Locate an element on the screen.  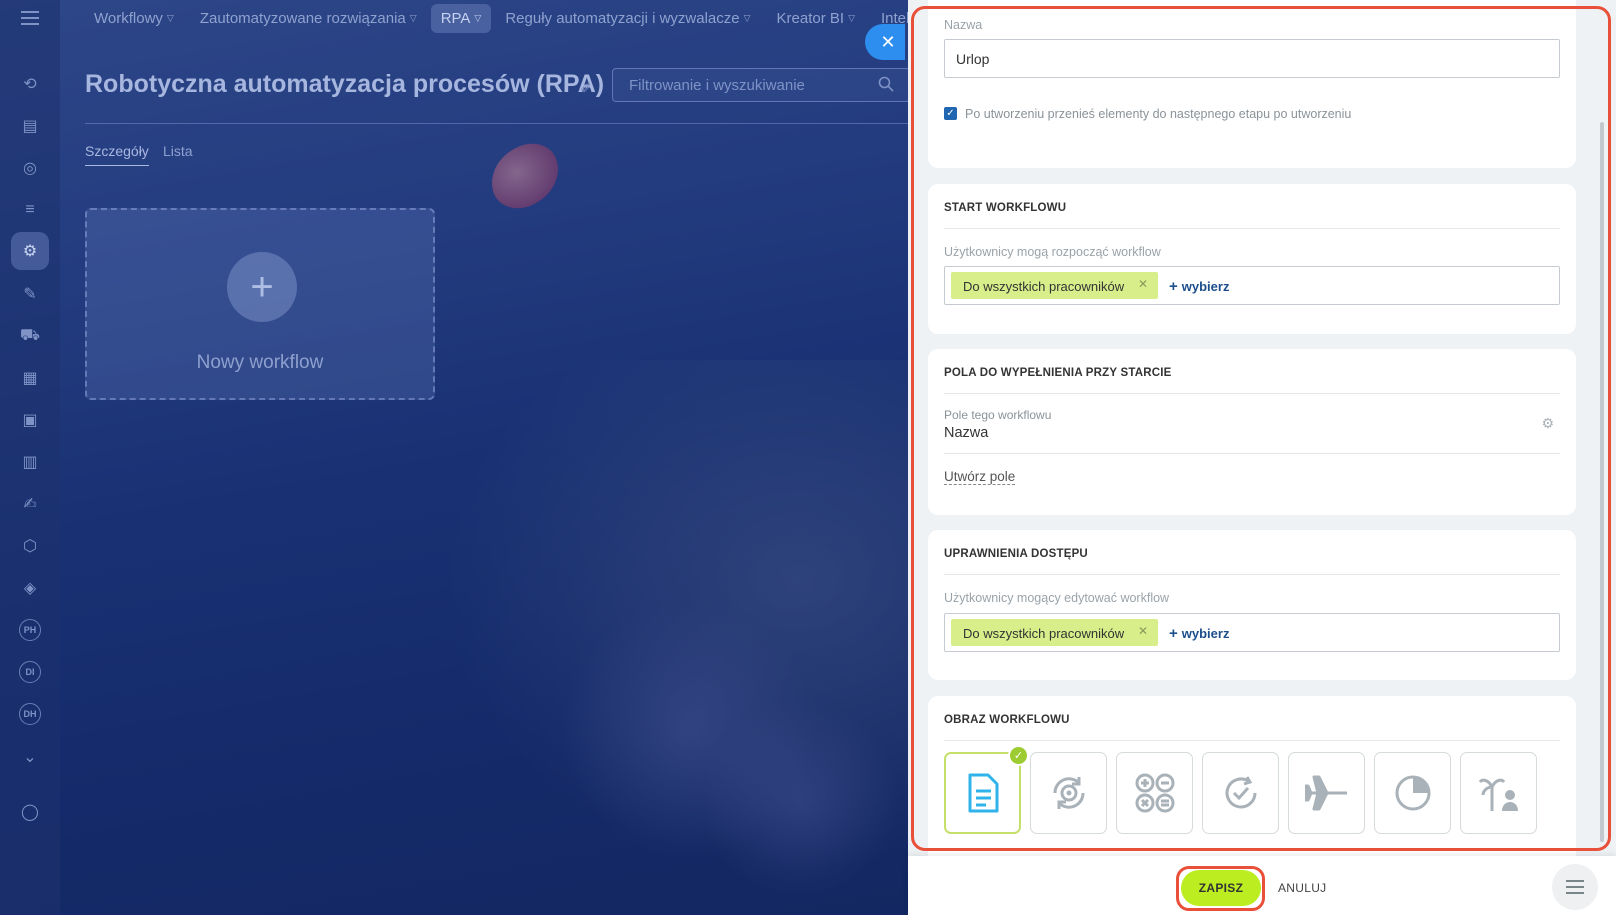
save-highlight-outline is located at coordinates (1220, 888).